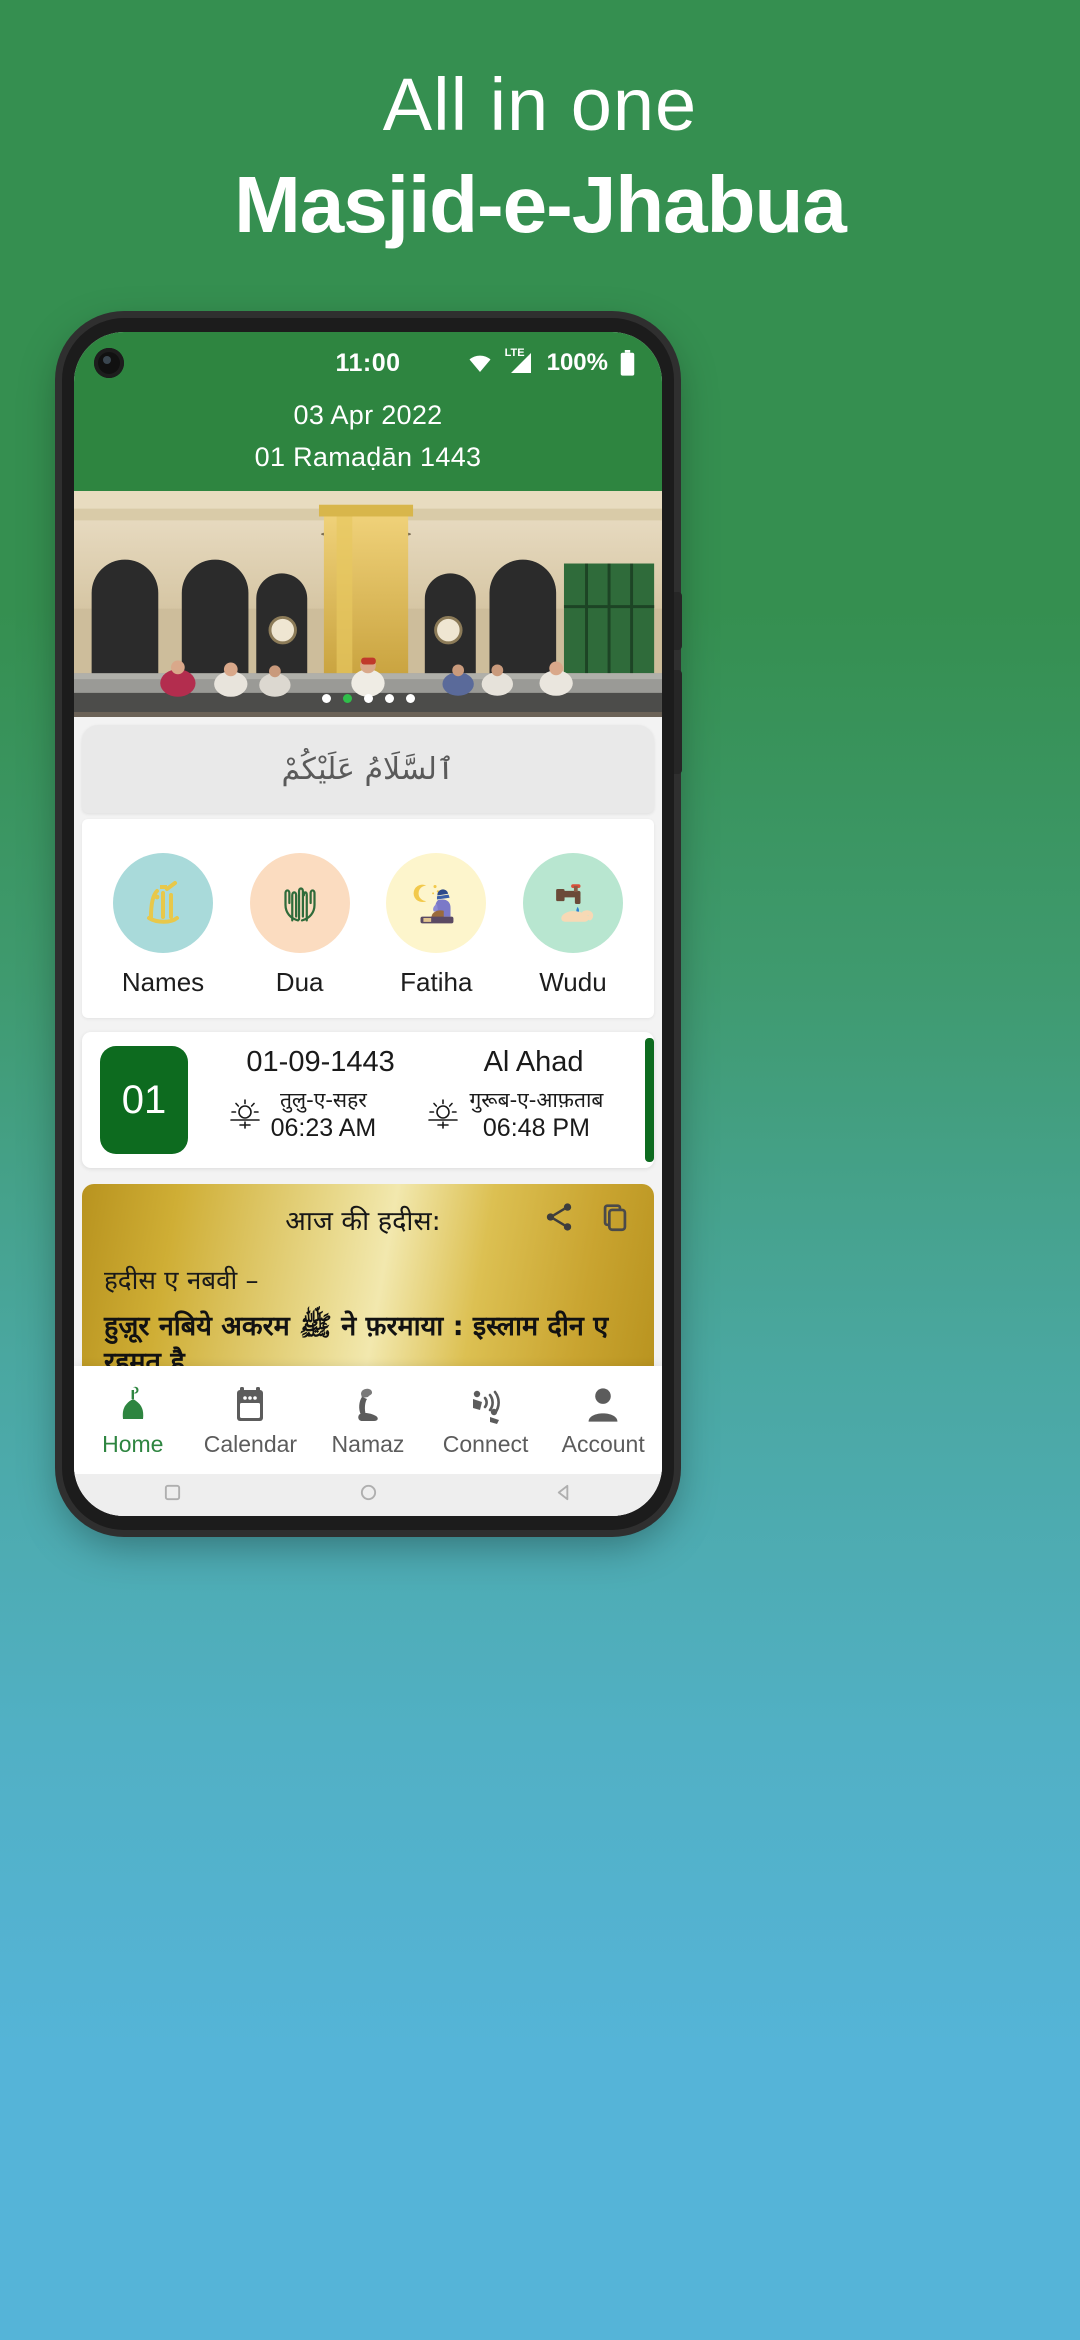  I want to click on sunrise-time: 06:23 AM, so click(323, 1128).